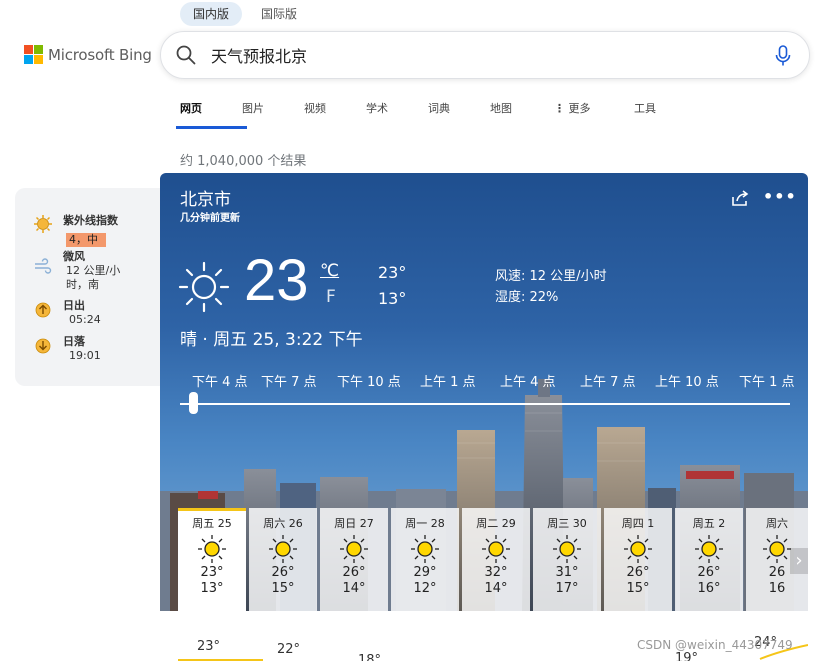 Image resolution: width=832 pixels, height=661 pixels. I want to click on day-name: 周六 26, so click(283, 523).